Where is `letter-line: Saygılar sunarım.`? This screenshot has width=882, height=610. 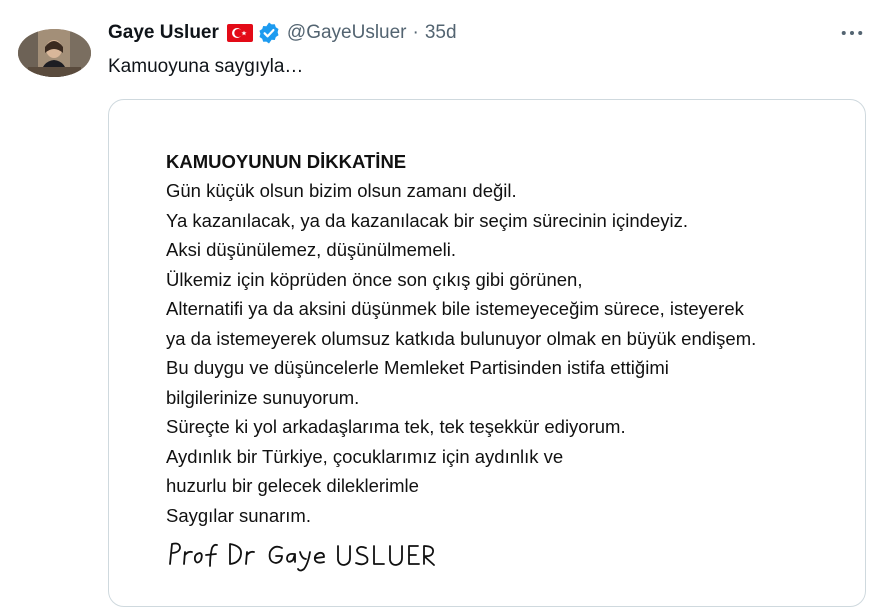
letter-line: Saygılar sunarım. is located at coordinates (238, 515).